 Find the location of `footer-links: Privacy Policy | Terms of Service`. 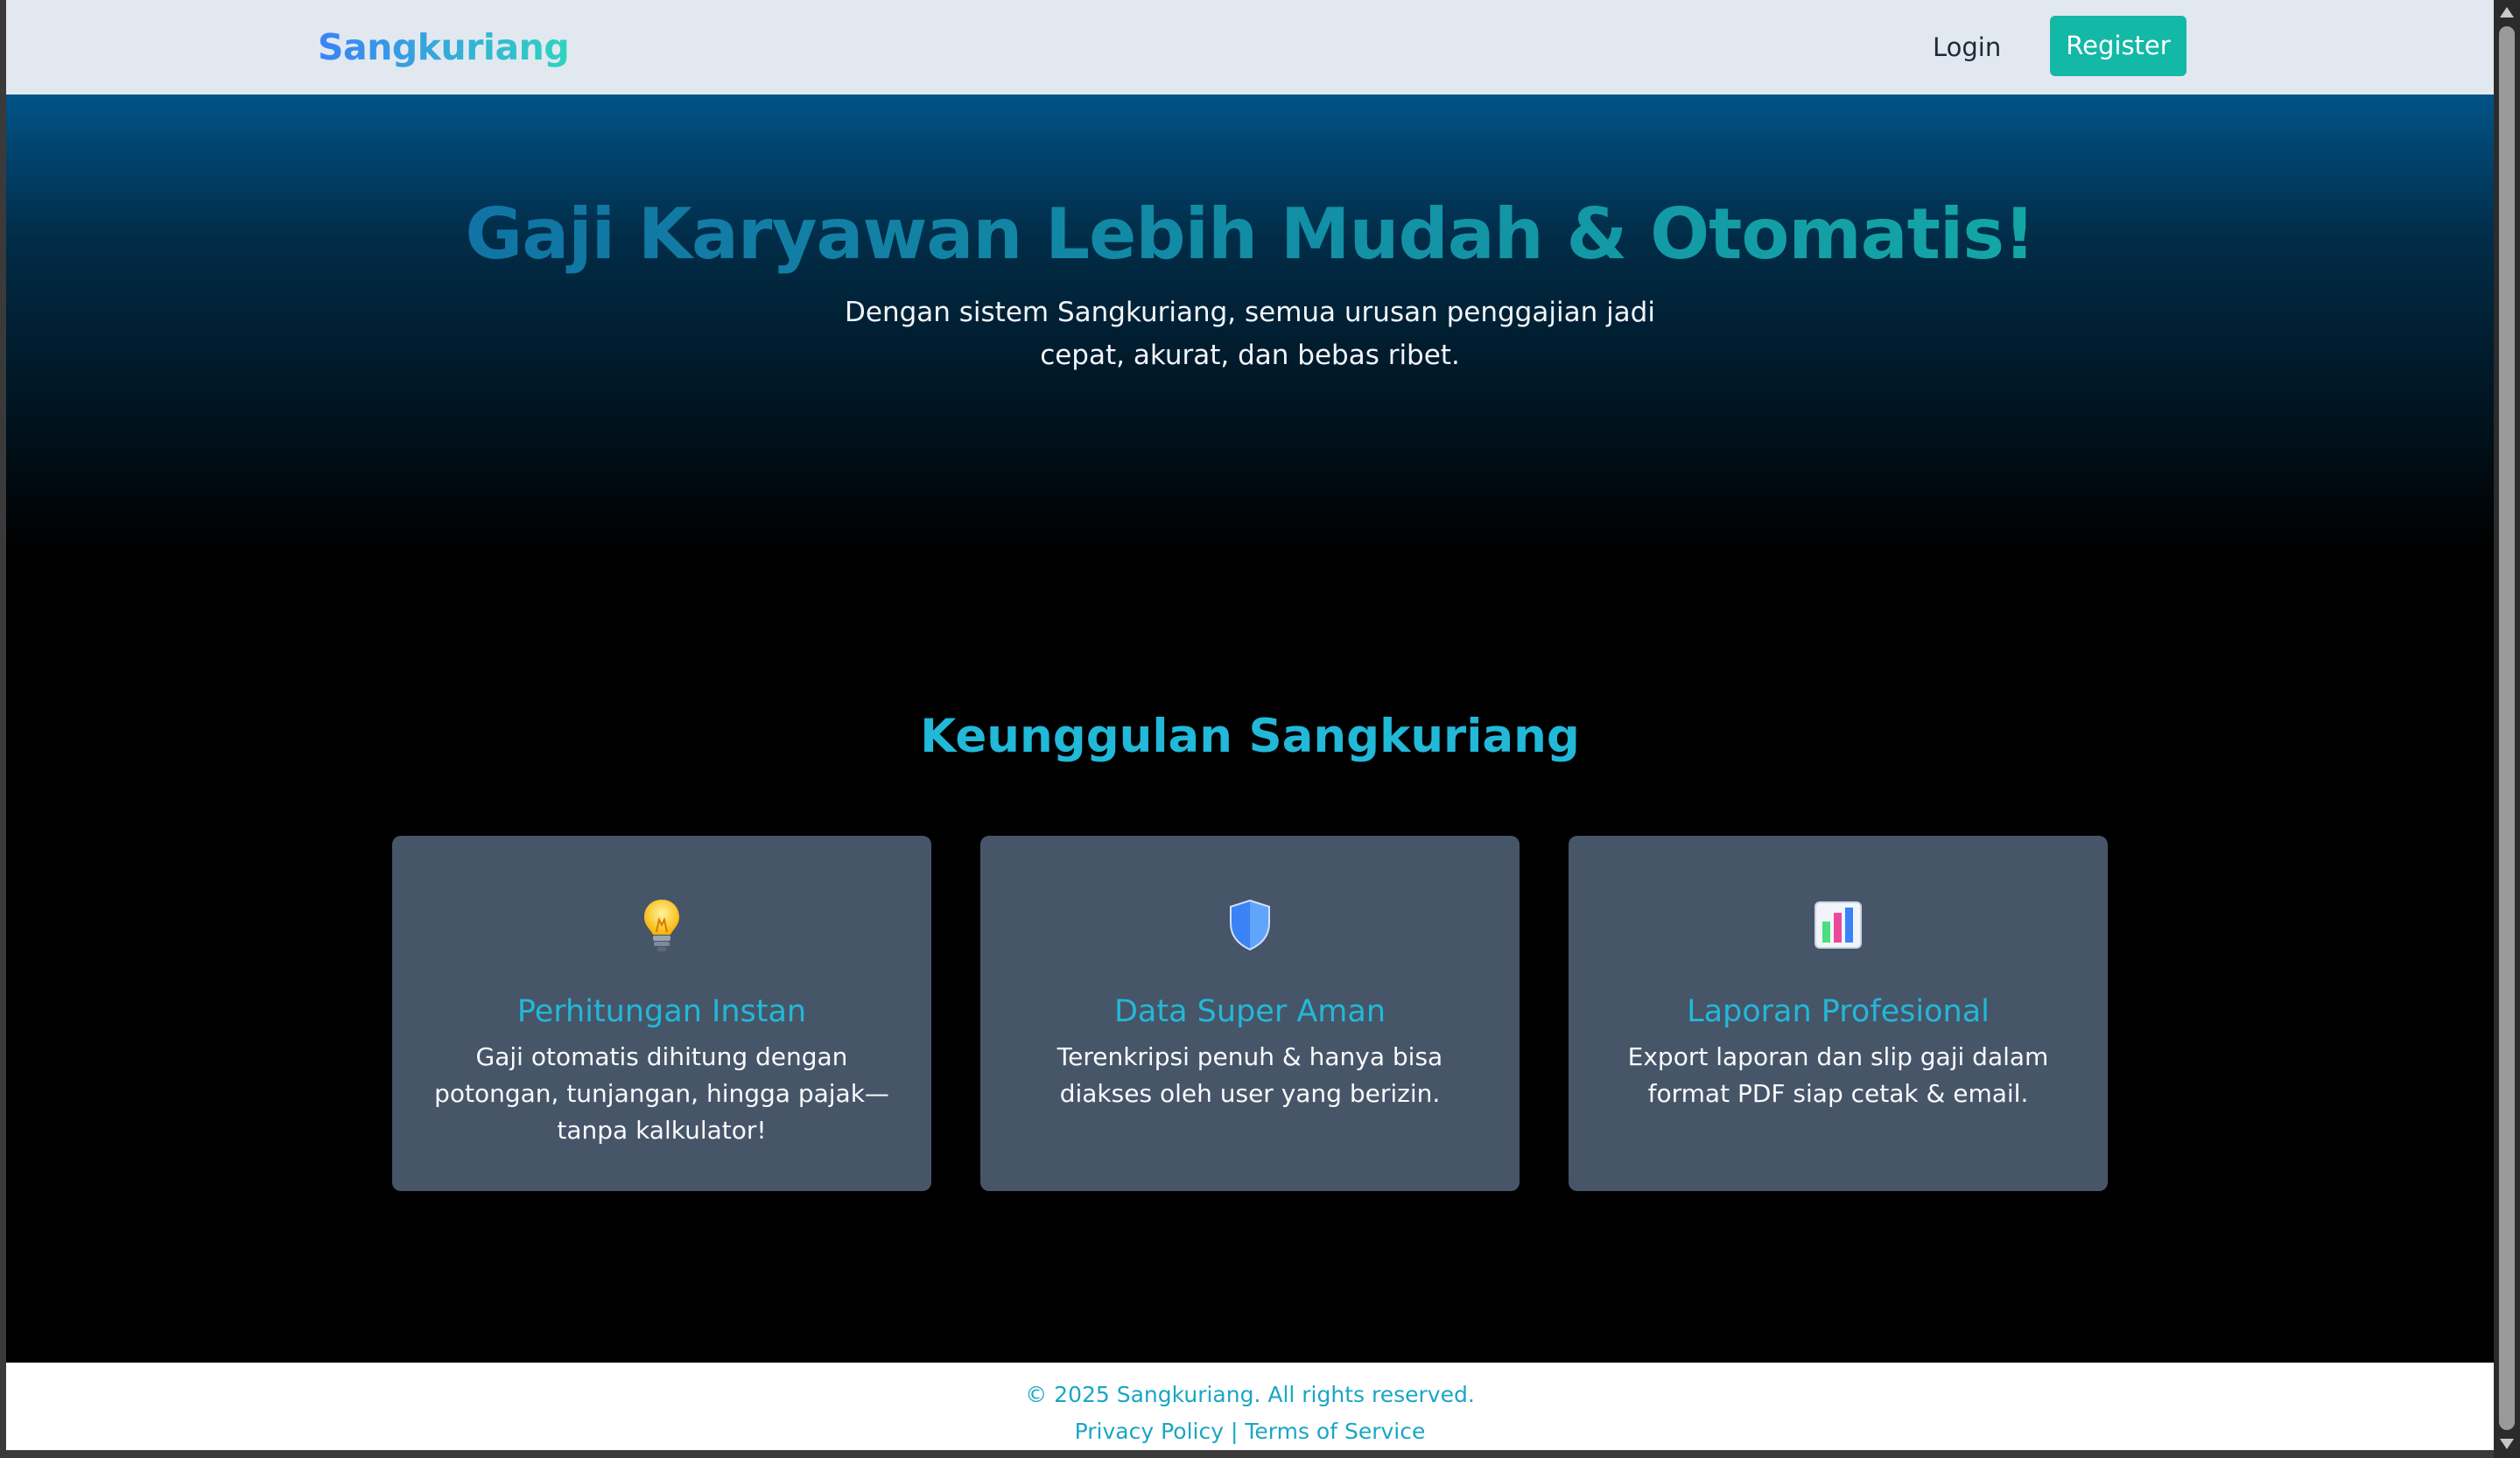

footer-links: Privacy Policy | Terms of Service is located at coordinates (1250, 1431).